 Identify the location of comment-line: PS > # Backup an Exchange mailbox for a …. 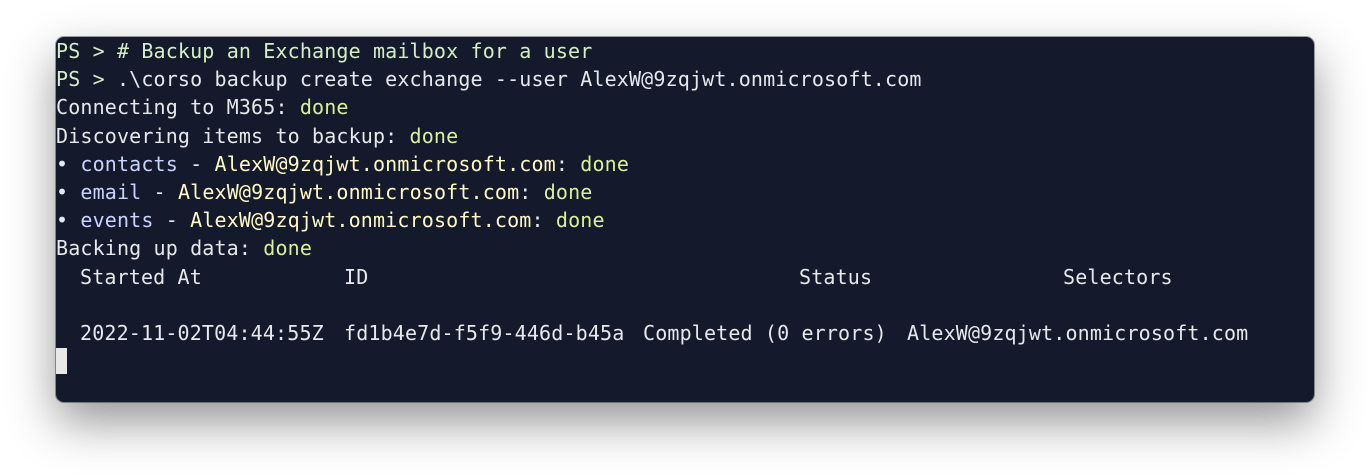
(489, 51).